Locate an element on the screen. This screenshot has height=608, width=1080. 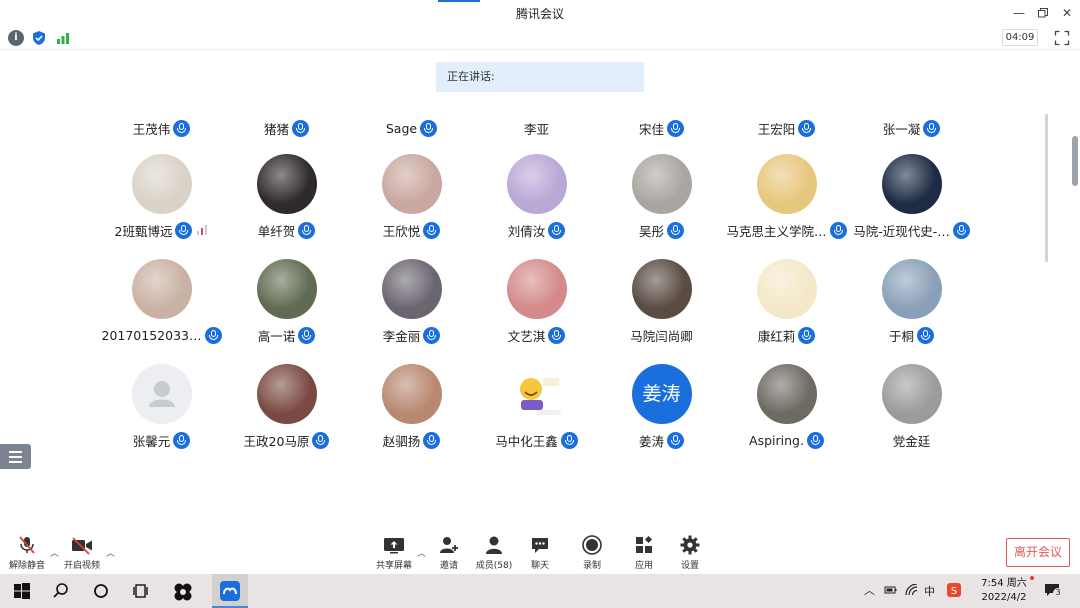
participant-name: 于桐 is located at coordinates (901, 336).